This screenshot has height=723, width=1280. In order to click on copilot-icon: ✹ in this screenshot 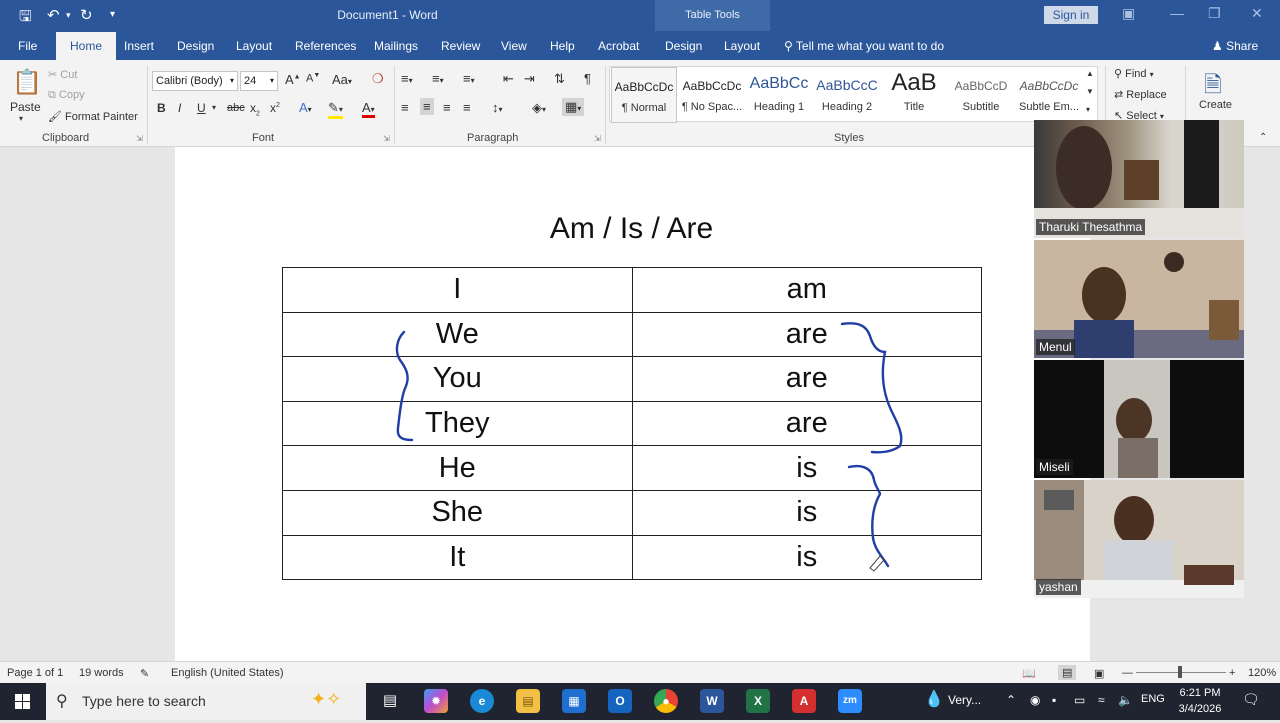, I will do `click(436, 701)`.